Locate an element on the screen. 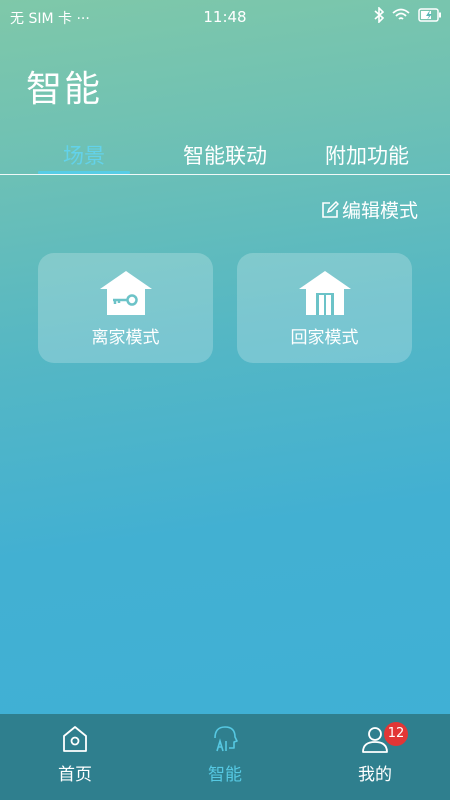  status-bar: 无 SIM 卡 ··· 11:48 is located at coordinates (225, 16).